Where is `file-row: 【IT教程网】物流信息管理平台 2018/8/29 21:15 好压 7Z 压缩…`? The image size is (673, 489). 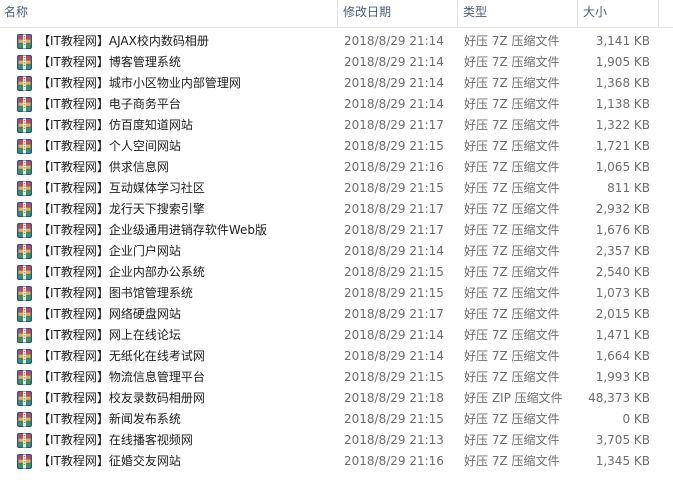 file-row: 【IT教程网】物流信息管理平台 2018/8/29 21:15 好压 7Z 压缩… is located at coordinates (336, 377).